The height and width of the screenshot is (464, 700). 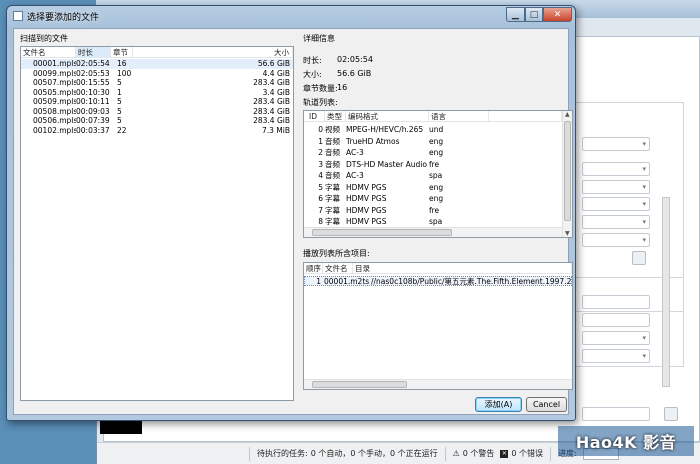 What do you see at coordinates (534, 14) in the screenshot?
I see `maximize-button: □` at bounding box center [534, 14].